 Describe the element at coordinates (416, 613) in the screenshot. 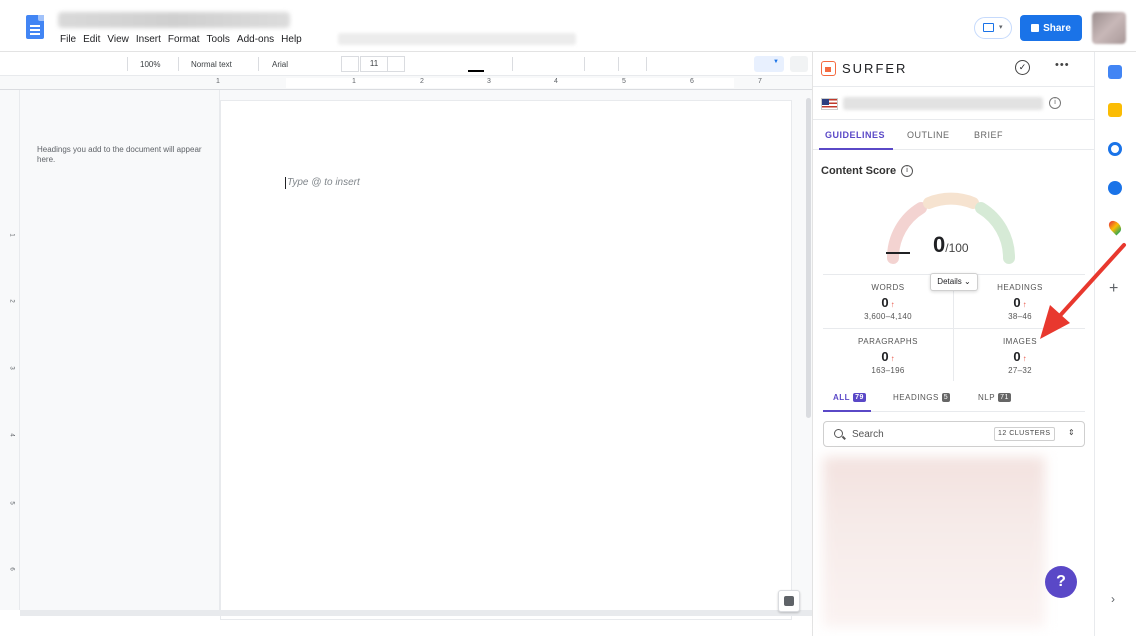

I see `horizontal-scrollbar` at that location.